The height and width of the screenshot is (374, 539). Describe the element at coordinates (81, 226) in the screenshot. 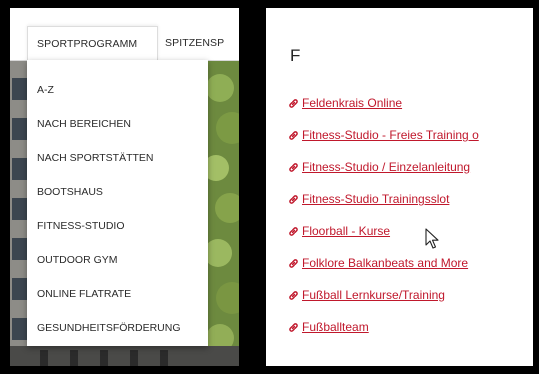

I see `menu-item-fitness-studio: FITNESS-STUDIO` at that location.